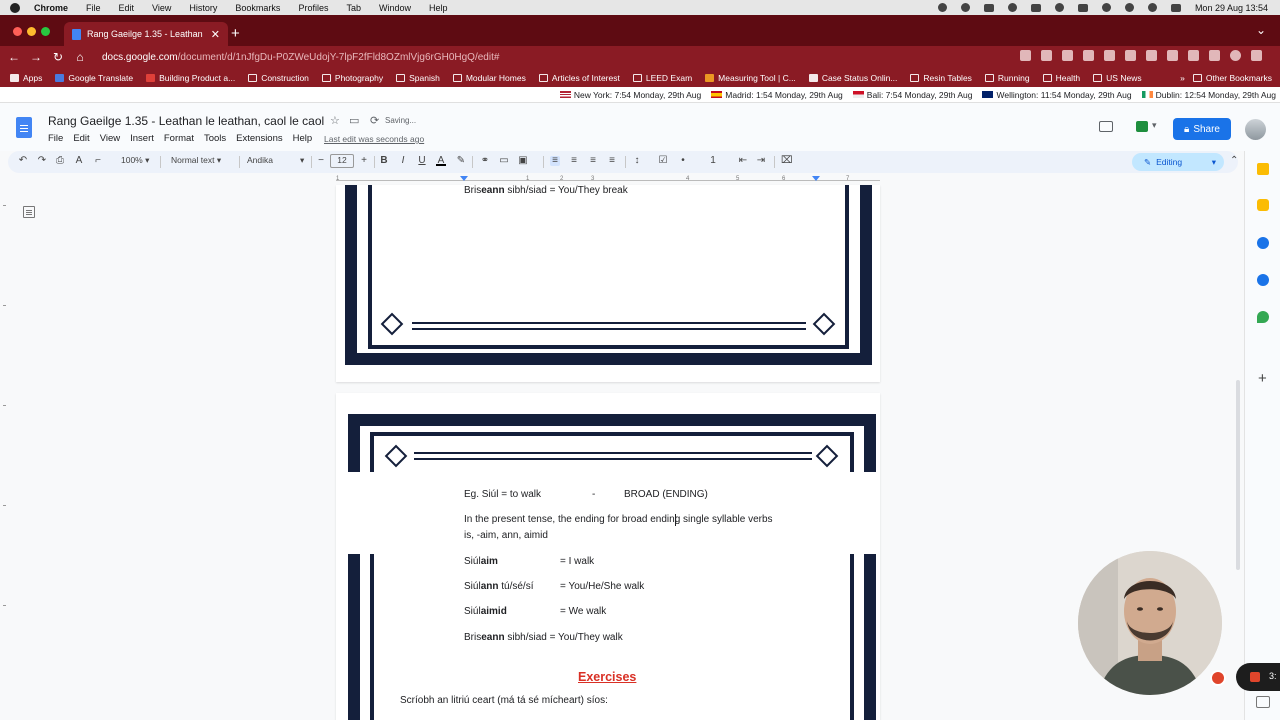  Describe the element at coordinates (1106, 7) in the screenshot. I see `bluetooth-icon` at that location.